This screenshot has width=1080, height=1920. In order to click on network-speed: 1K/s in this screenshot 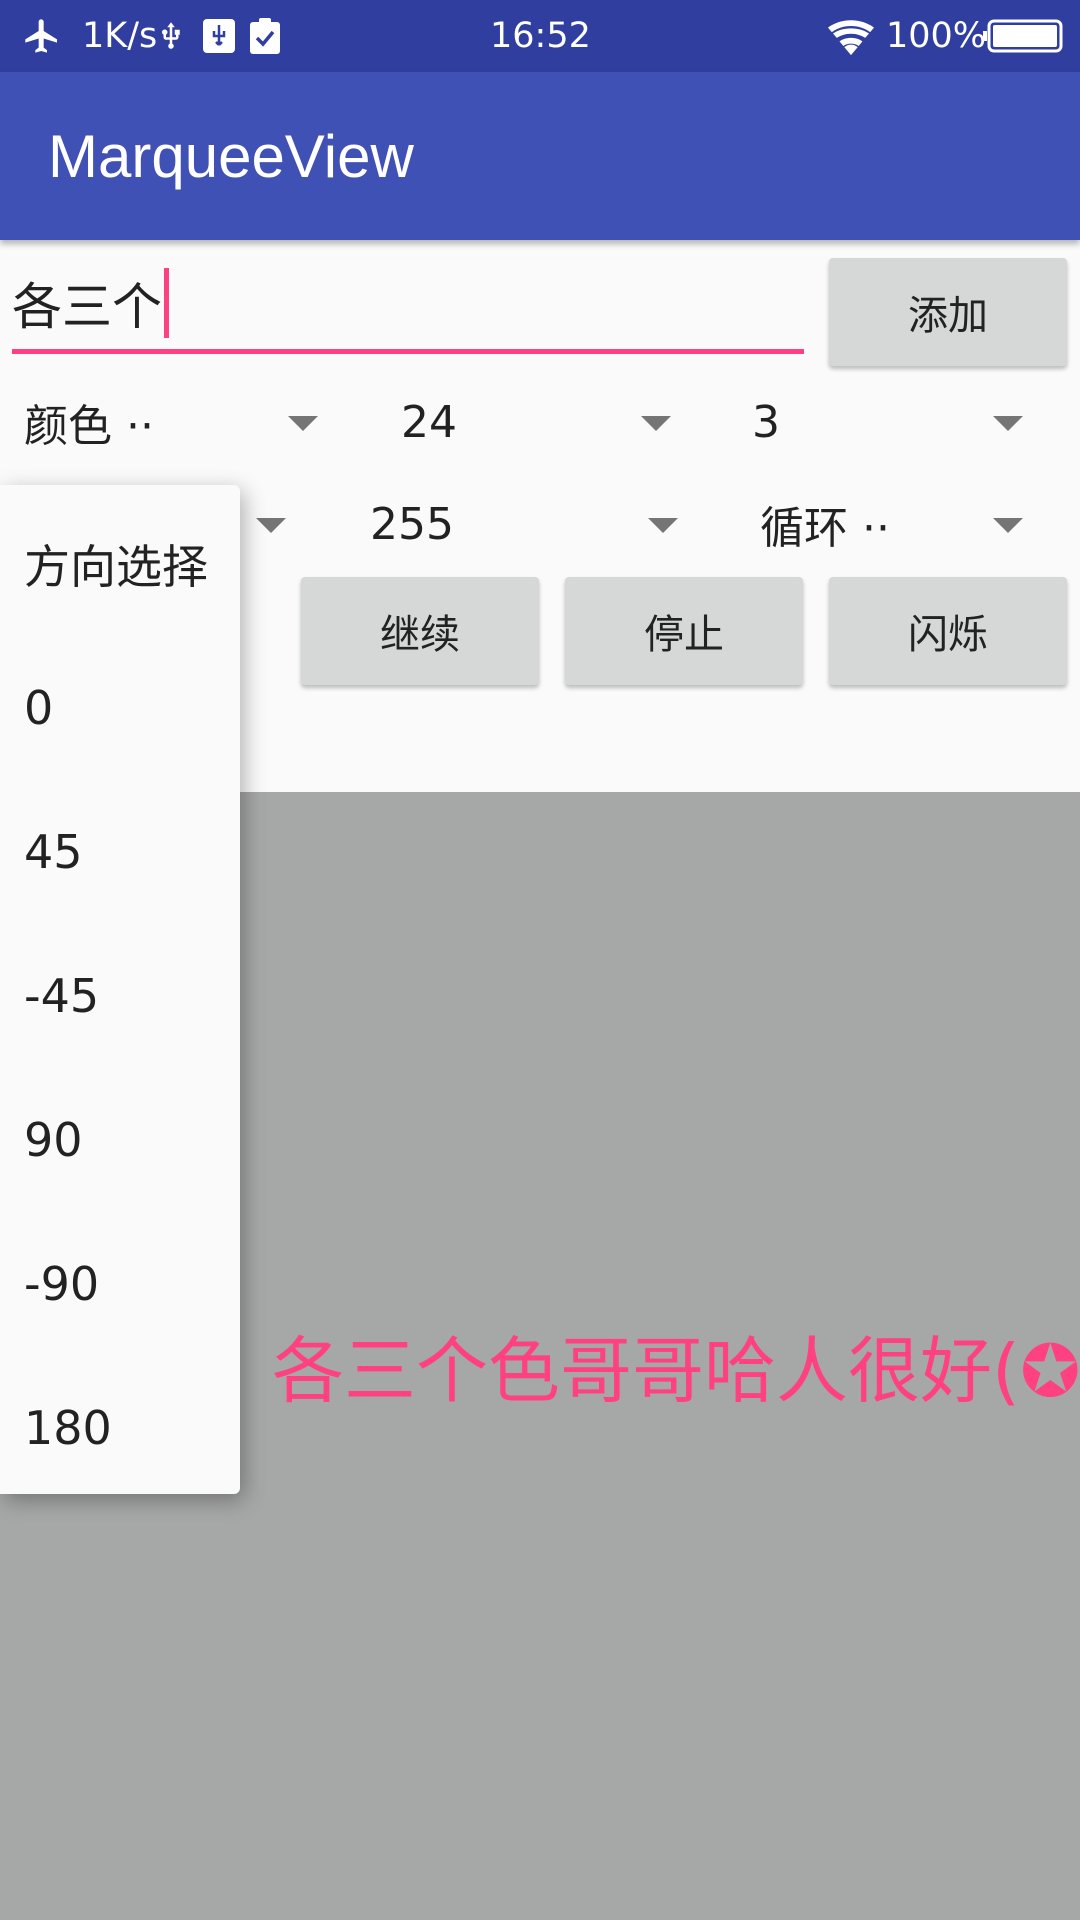, I will do `click(120, 36)`.